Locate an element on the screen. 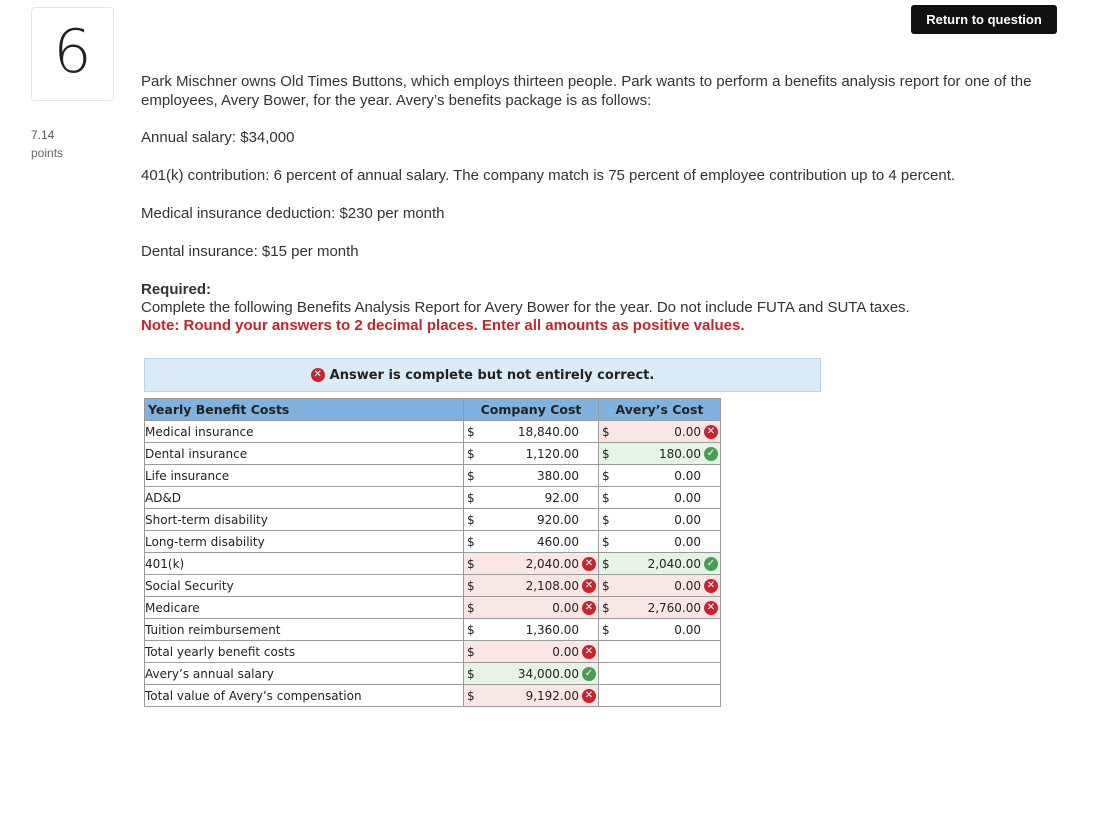 Image resolution: width=1104 pixels, height=820 pixels. company-cost-cell: $380.00 is located at coordinates (531, 475).